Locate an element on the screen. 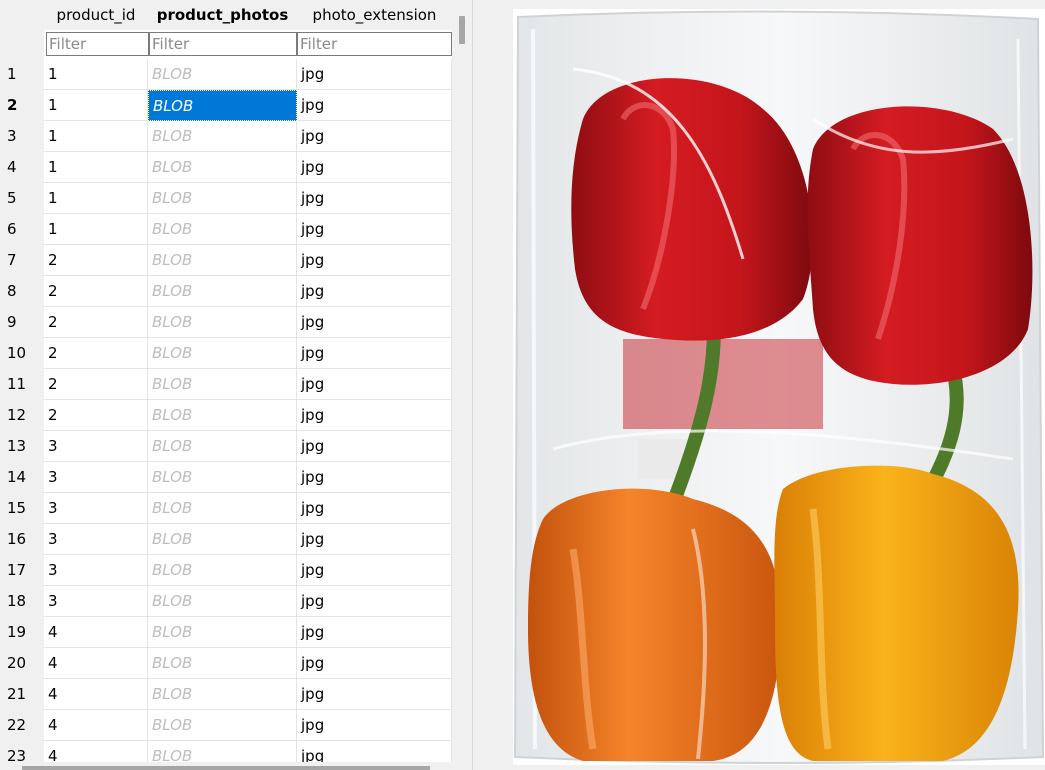  column-header-photo-extension: photo_extension is located at coordinates (374, 15).